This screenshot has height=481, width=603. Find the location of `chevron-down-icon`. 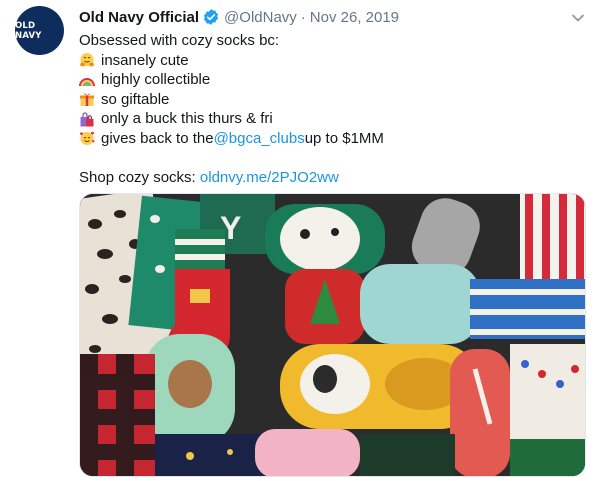

chevron-down-icon is located at coordinates (578, 16).